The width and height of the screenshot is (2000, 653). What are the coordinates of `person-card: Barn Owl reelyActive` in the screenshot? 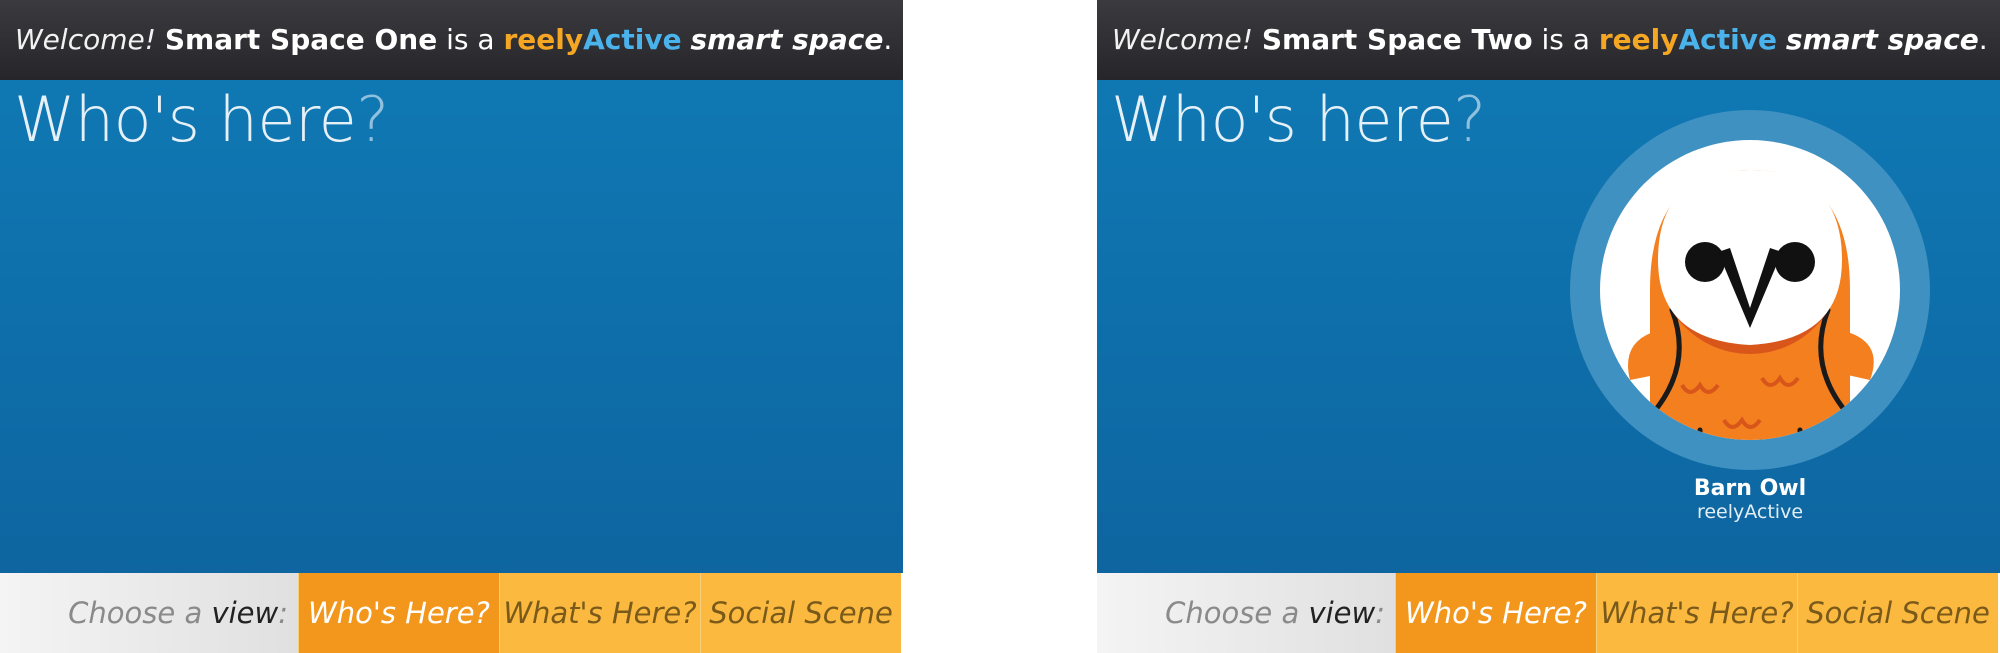 It's located at (1750, 316).